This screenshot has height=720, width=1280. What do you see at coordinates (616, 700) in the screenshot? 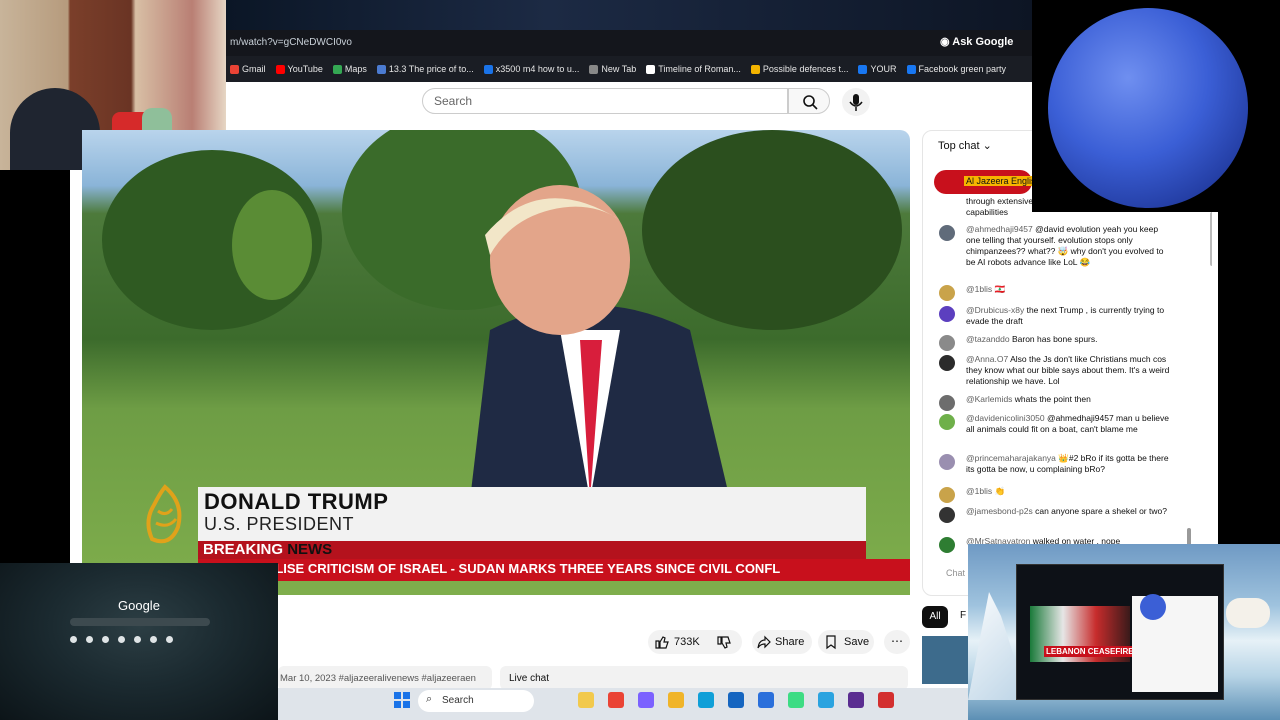
I see `chrome-icon` at bounding box center [616, 700].